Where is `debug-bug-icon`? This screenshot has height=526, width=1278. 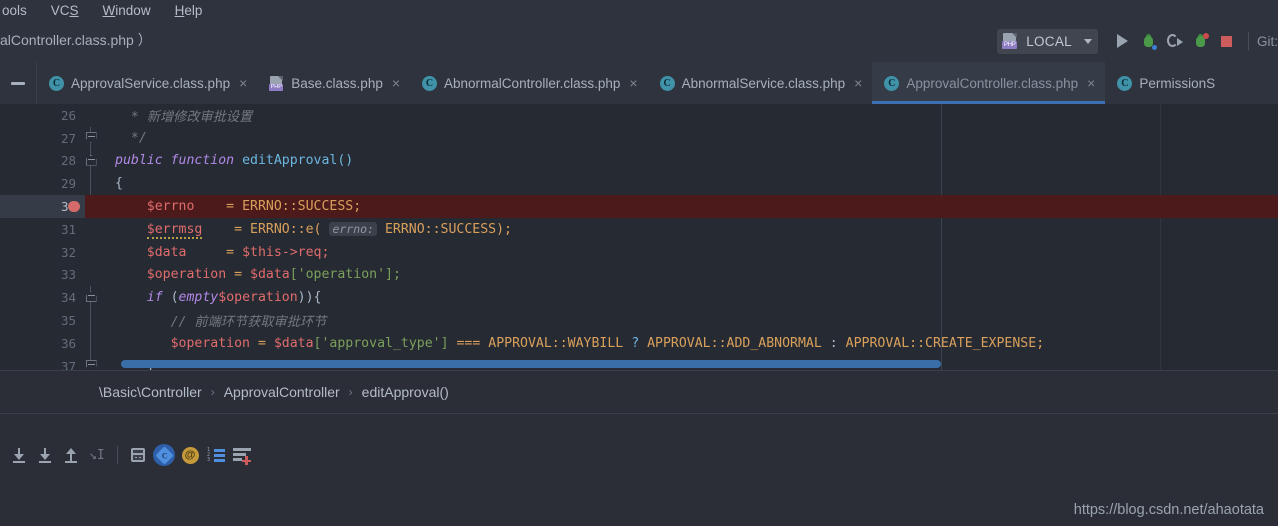
debug-bug-icon is located at coordinates (1149, 41).